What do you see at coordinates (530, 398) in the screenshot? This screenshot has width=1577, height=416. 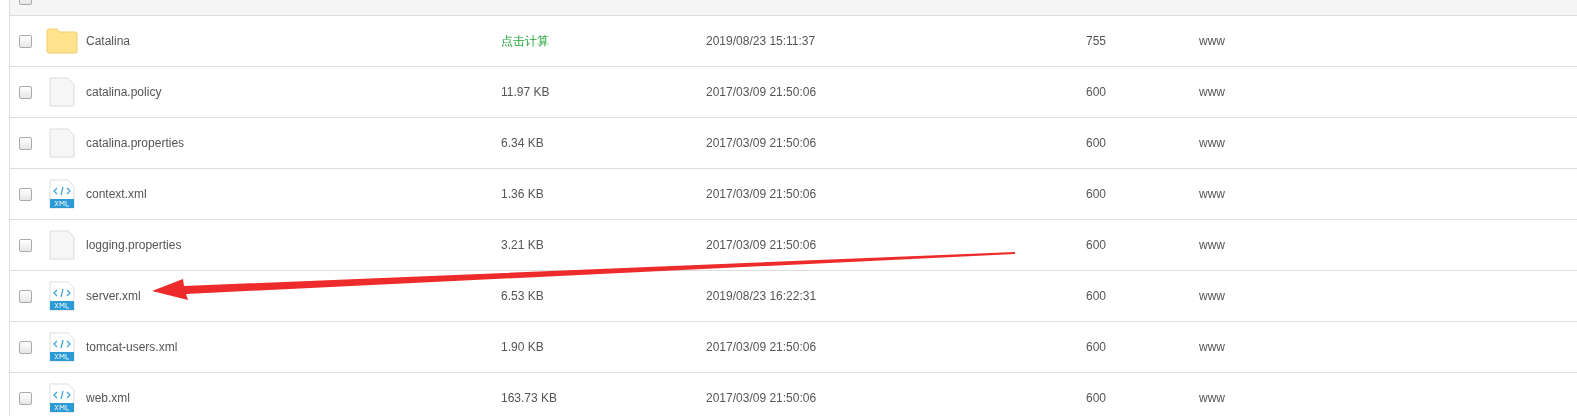 I see `file-size: 163.73 KB` at bounding box center [530, 398].